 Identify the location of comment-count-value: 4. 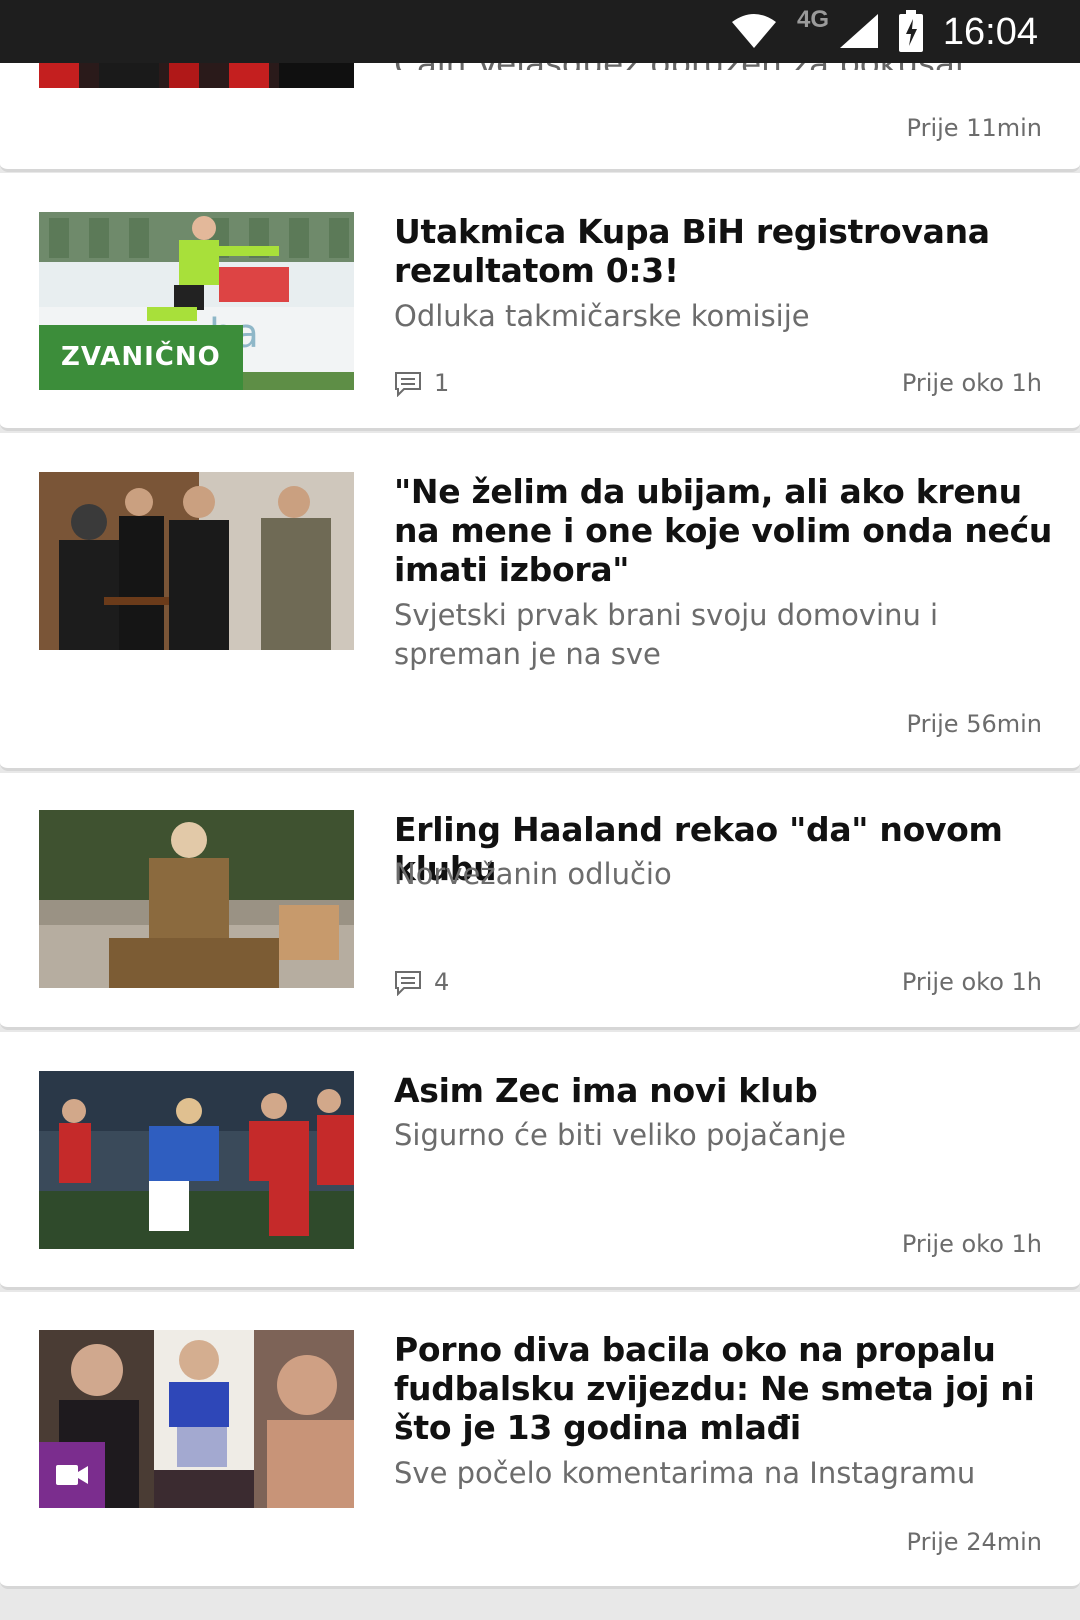
(442, 982).